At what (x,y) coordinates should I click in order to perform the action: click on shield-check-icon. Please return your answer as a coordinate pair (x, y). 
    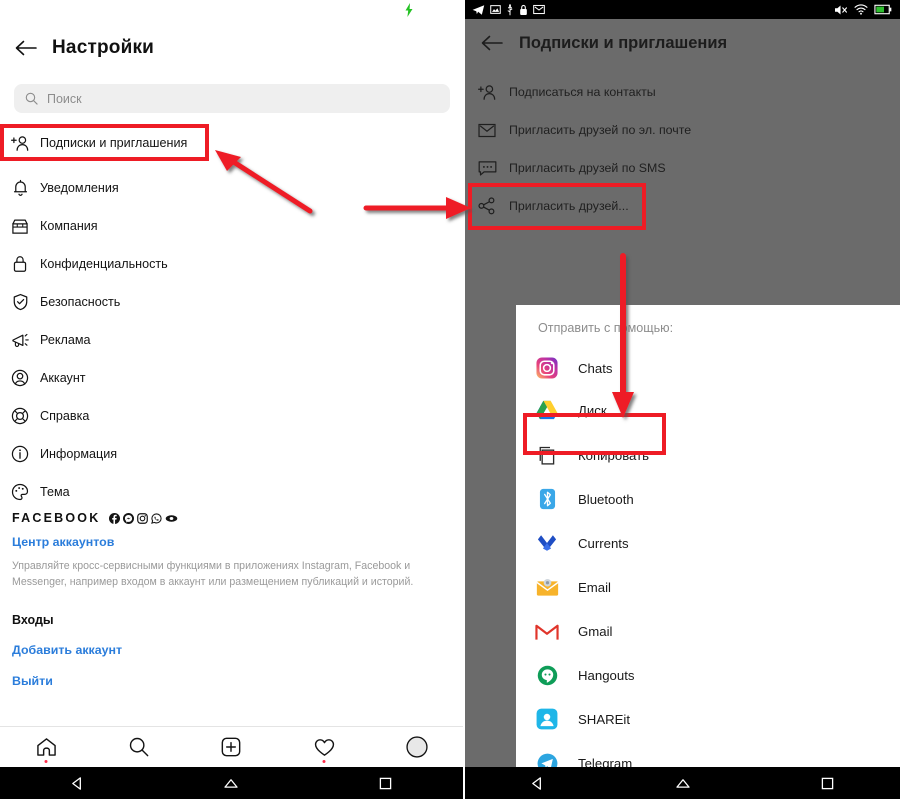
    Looking at the image, I should click on (20, 302).